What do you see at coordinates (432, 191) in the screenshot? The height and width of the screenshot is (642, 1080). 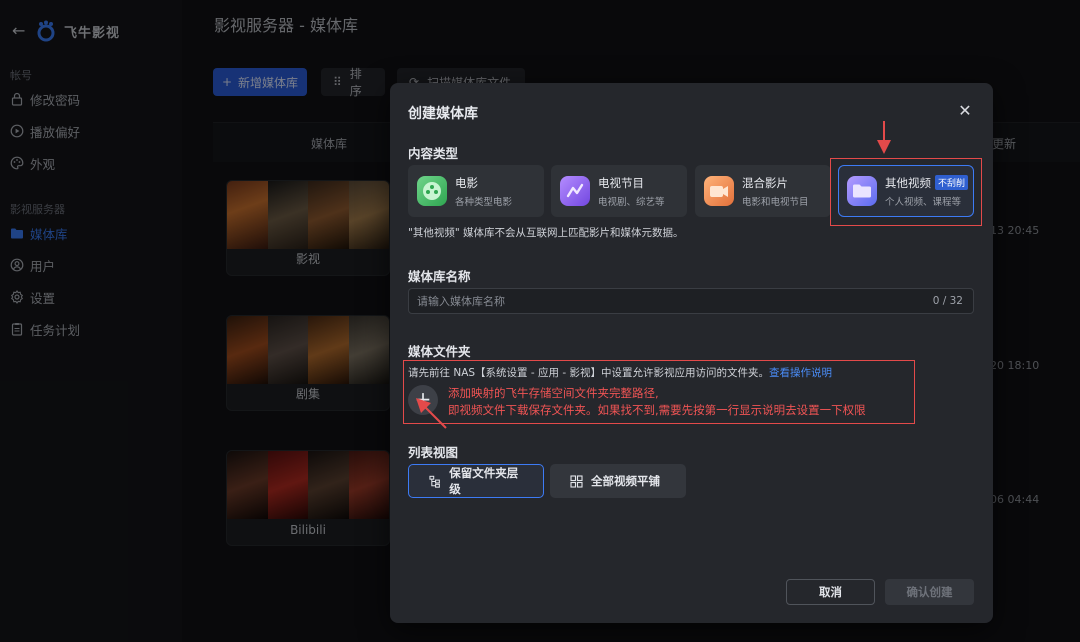 I see `film-reel-icon` at bounding box center [432, 191].